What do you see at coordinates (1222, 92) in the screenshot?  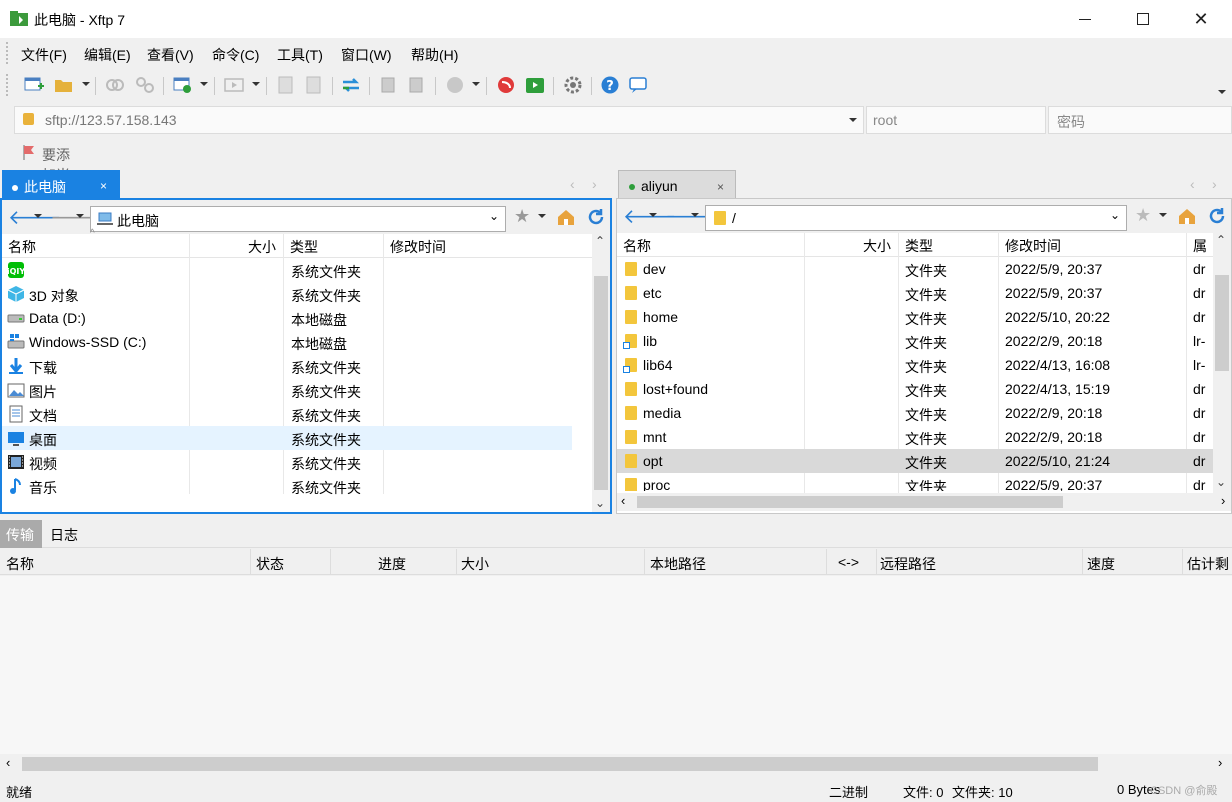 I see `toolbar-overflow-icon` at bounding box center [1222, 92].